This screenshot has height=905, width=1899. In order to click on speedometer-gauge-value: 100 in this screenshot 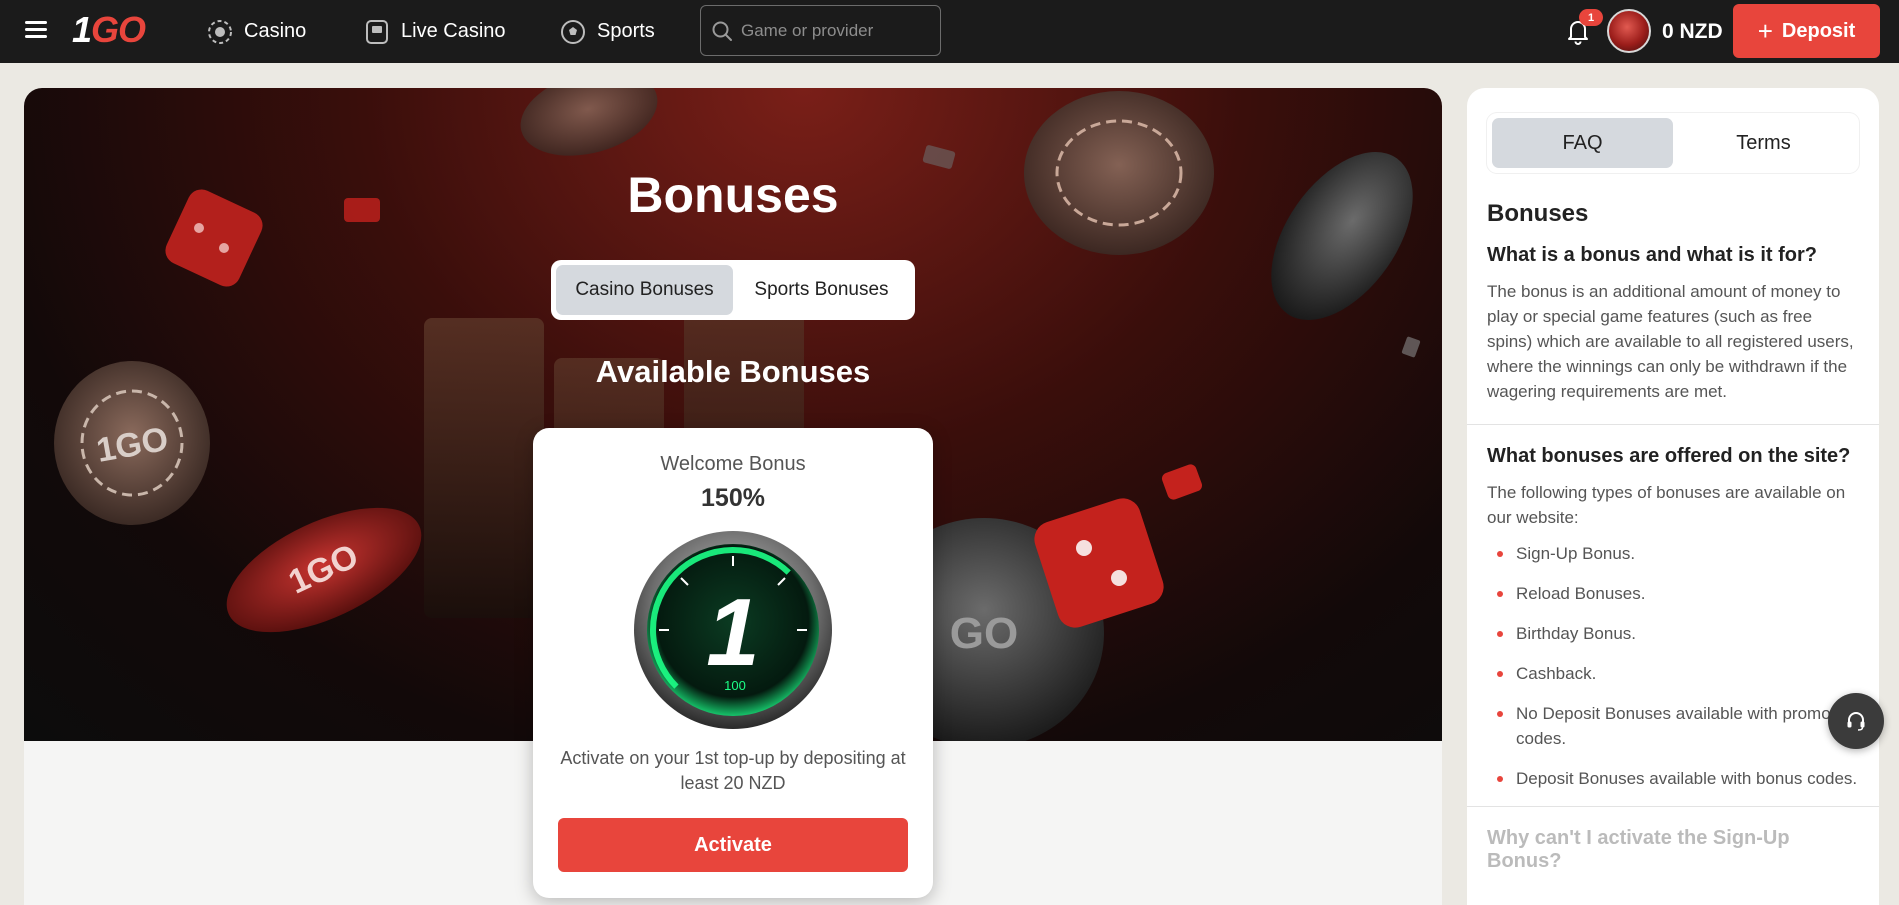, I will do `click(735, 685)`.